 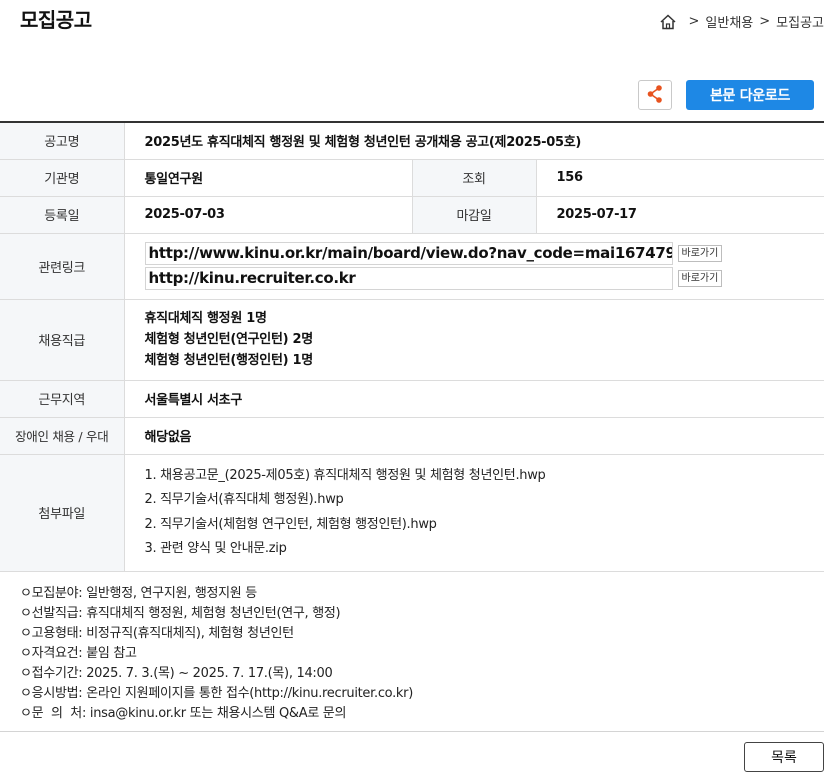 I want to click on divider, so click(x=412, y=731).